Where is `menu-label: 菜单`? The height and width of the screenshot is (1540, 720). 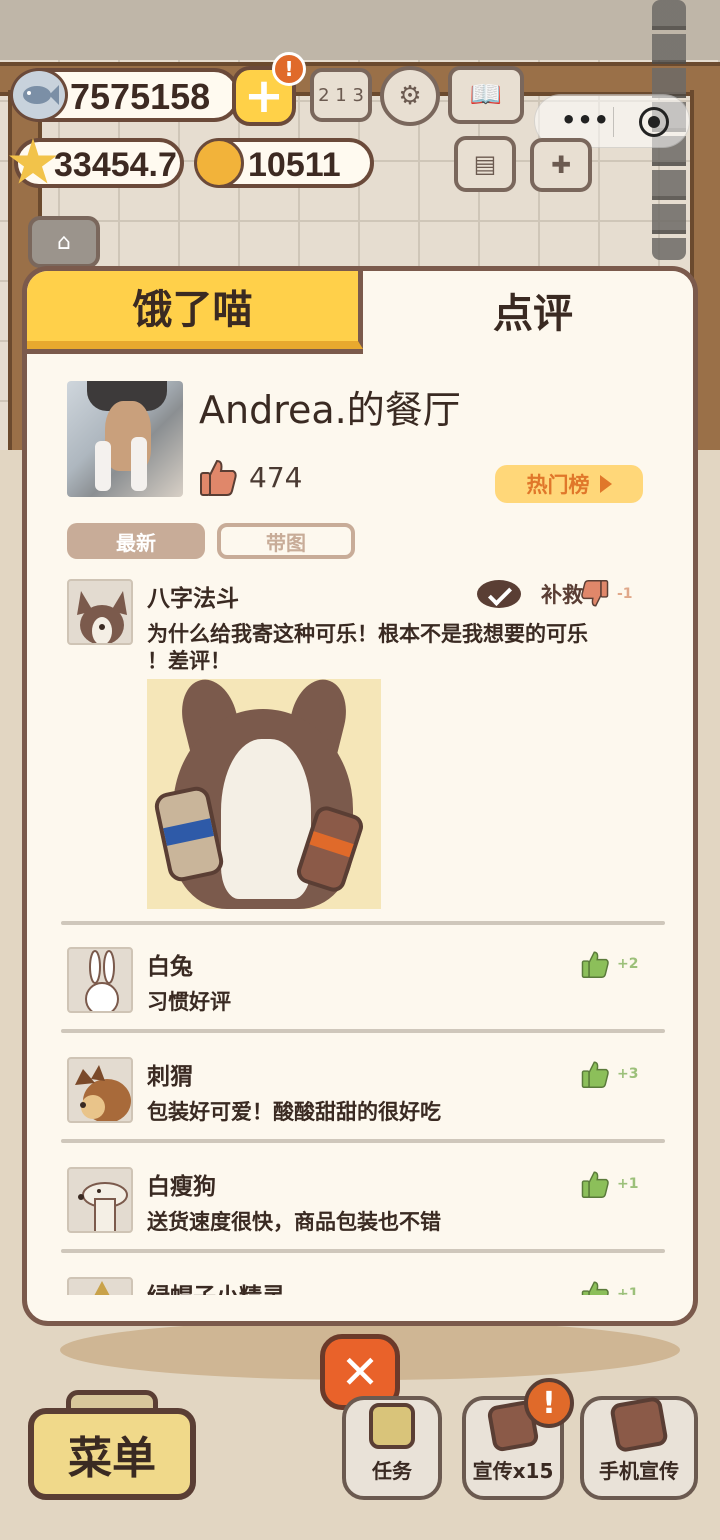
menu-label: 菜单 is located at coordinates (112, 1458).